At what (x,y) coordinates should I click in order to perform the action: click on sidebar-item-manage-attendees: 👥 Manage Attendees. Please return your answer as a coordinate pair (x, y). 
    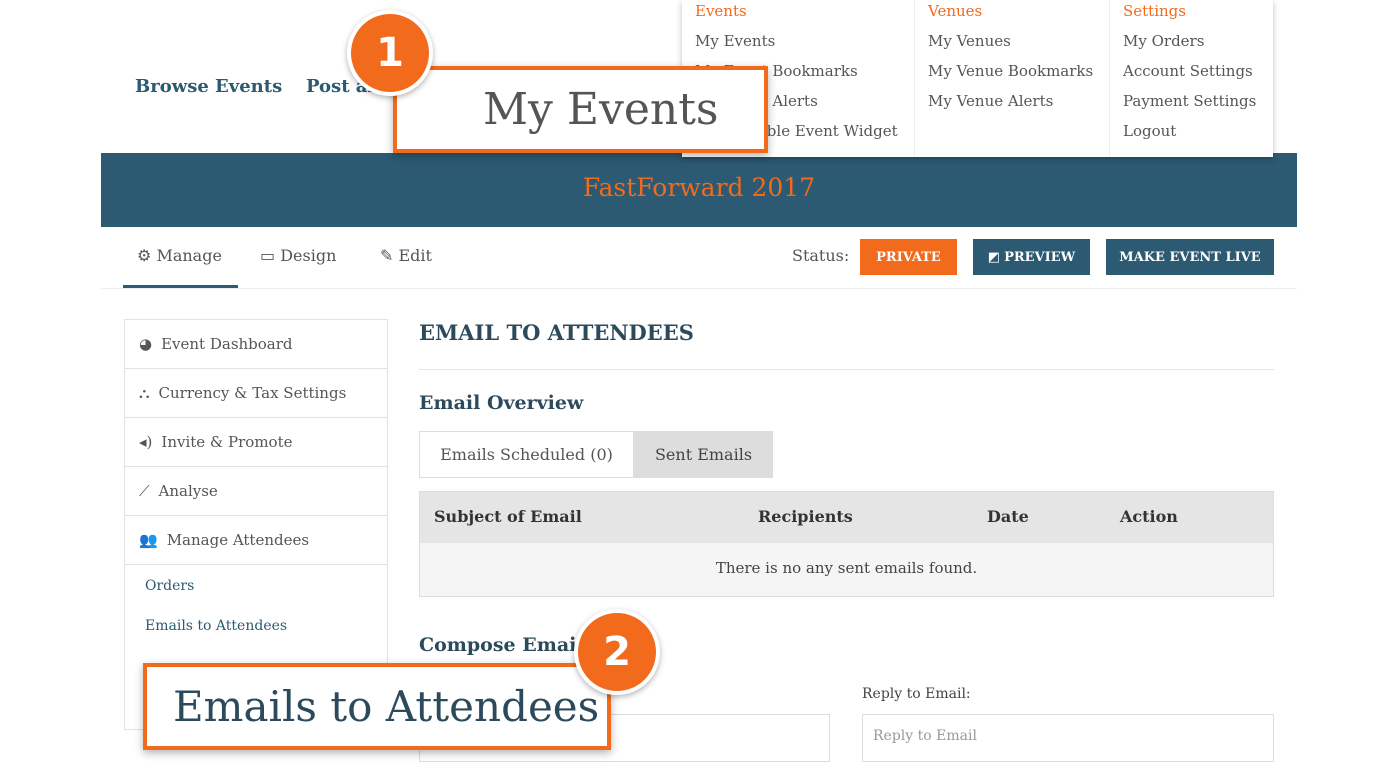
    Looking at the image, I should click on (256, 540).